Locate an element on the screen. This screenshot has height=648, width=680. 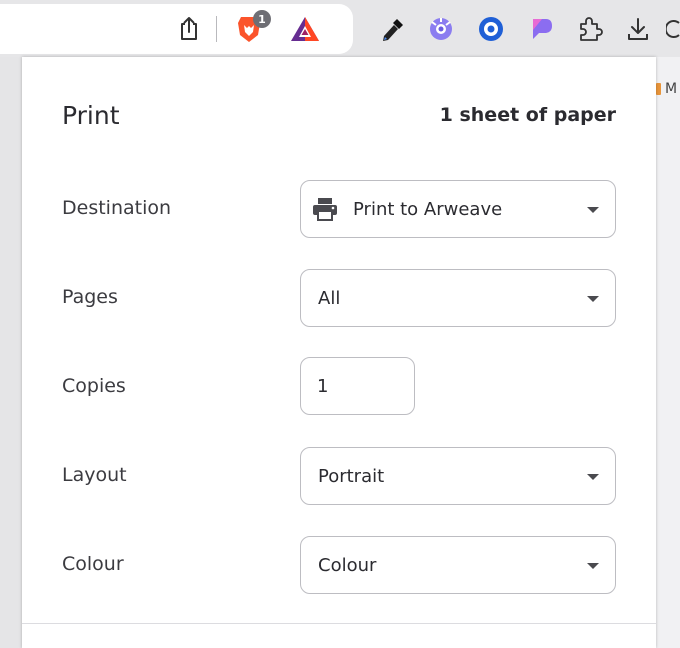
printer-icon is located at coordinates (326, 209).